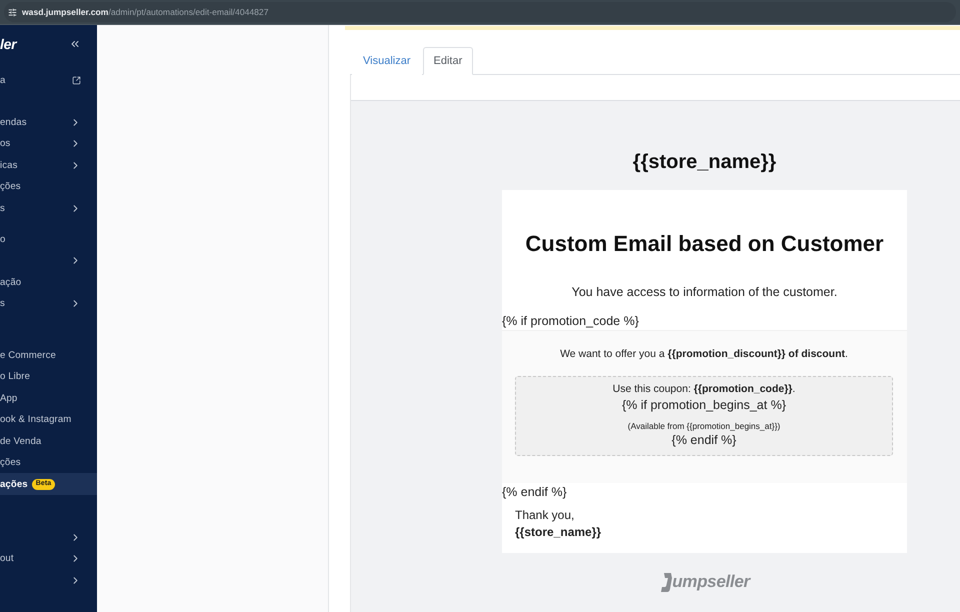 The height and width of the screenshot is (612, 960). I want to click on email-title: Custom Email based on Customer, so click(704, 244).